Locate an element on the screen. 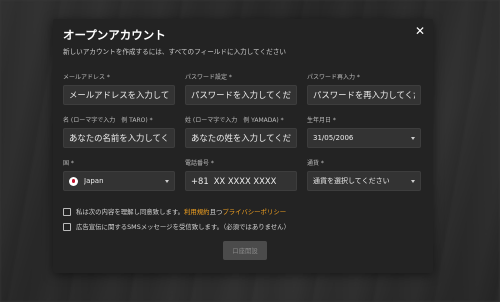 The height and width of the screenshot is (302, 500). password-confirm-placeholder: パスワードを再入力してください is located at coordinates (364, 95).